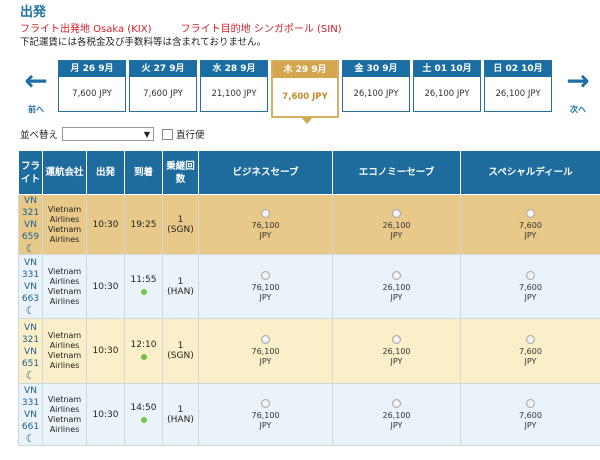 The height and width of the screenshot is (460, 600). I want to click on fare-price: 76,100, so click(265, 287).